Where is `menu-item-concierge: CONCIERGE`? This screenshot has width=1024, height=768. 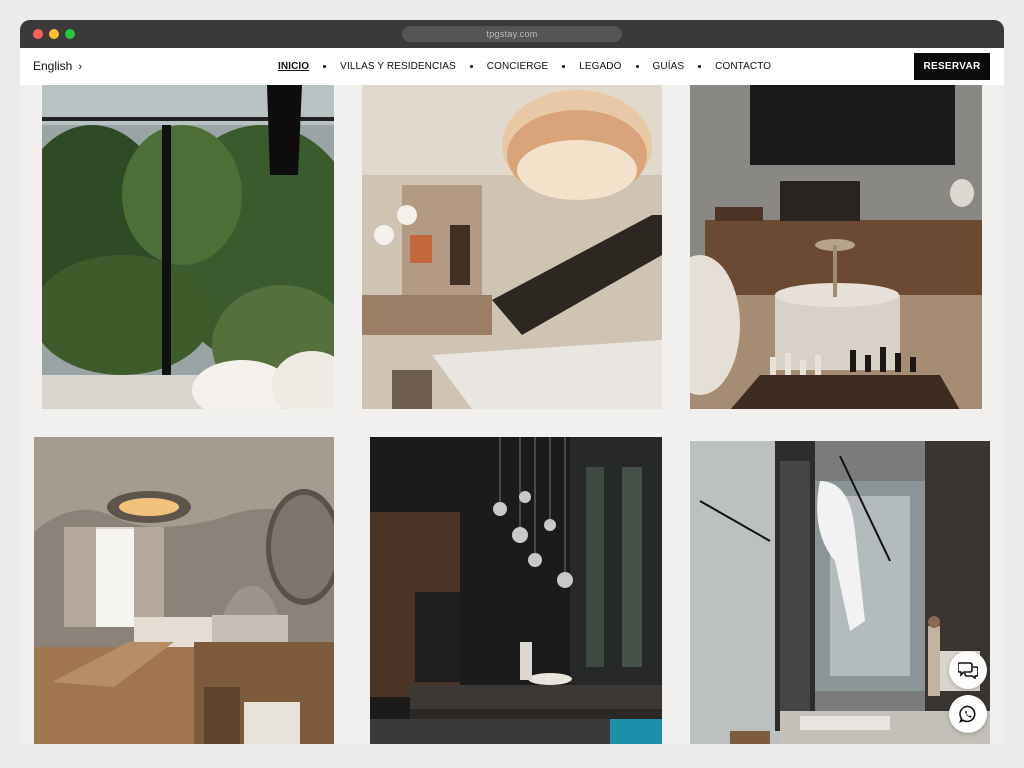
menu-item-concierge: CONCIERGE is located at coordinates (517, 66).